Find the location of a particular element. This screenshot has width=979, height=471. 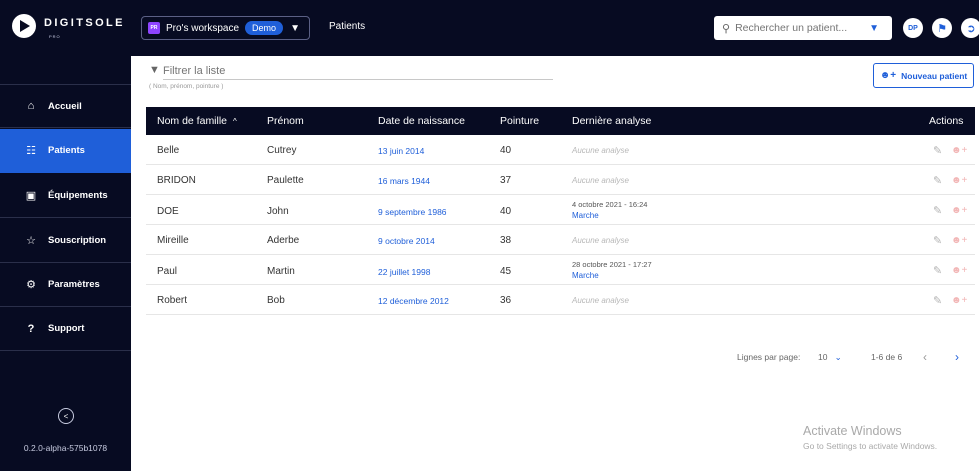

rows-per-page-value: 10 is located at coordinates (823, 357).